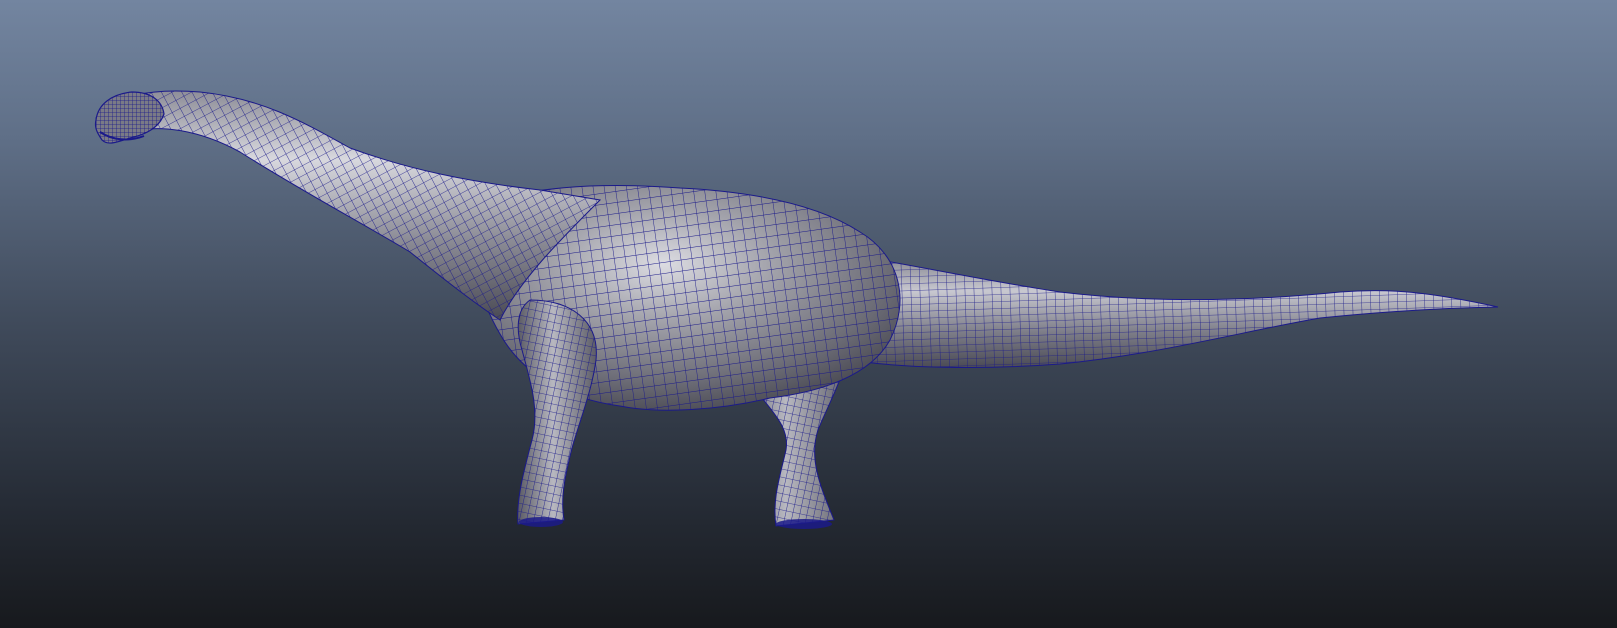  Describe the element at coordinates (1159, 308) in the screenshot. I see `model-tail` at that location.